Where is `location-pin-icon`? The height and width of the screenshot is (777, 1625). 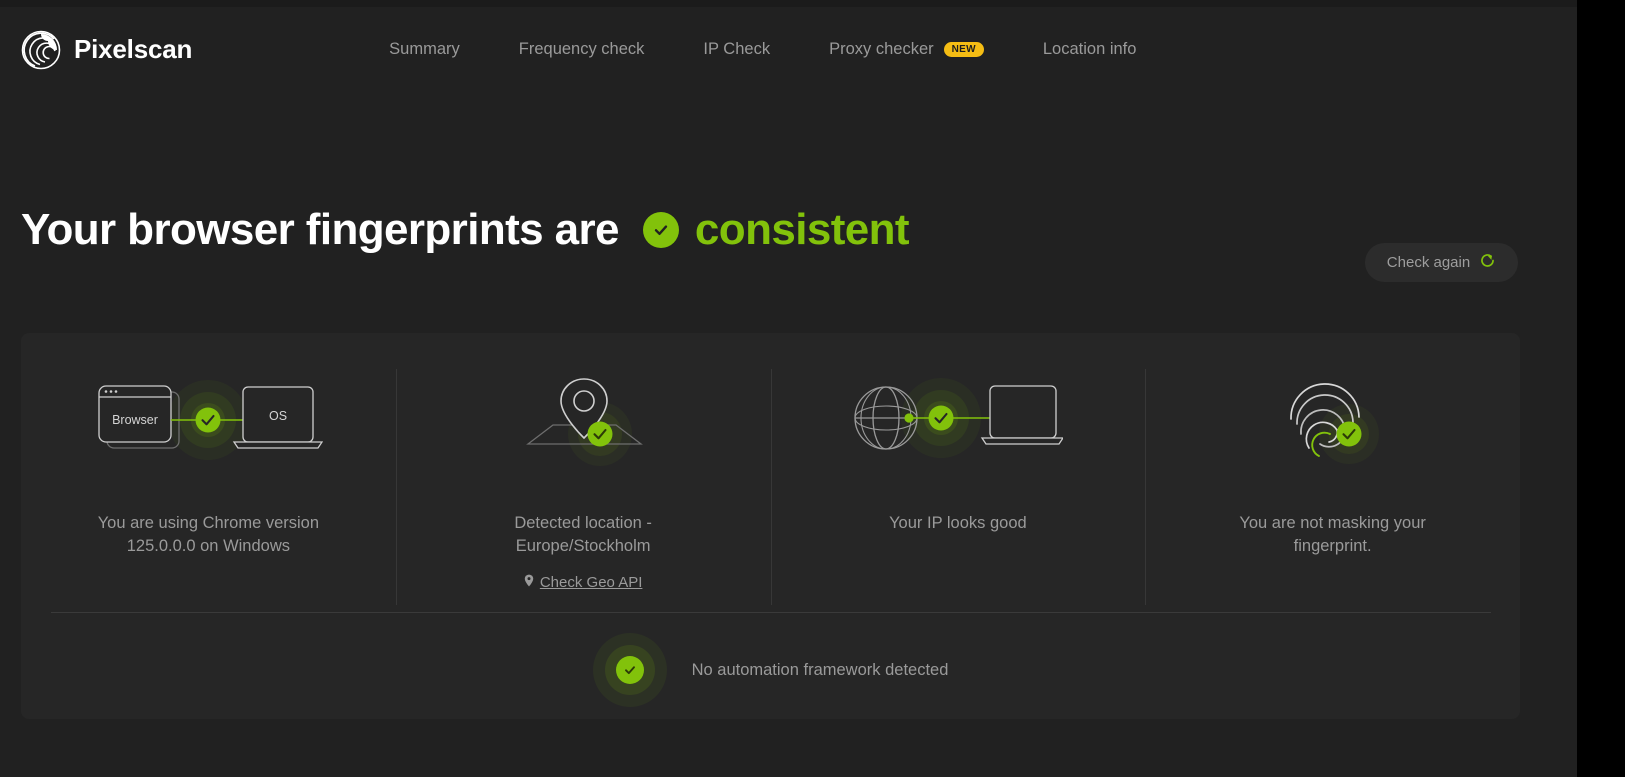 location-pin-icon is located at coordinates (529, 582).